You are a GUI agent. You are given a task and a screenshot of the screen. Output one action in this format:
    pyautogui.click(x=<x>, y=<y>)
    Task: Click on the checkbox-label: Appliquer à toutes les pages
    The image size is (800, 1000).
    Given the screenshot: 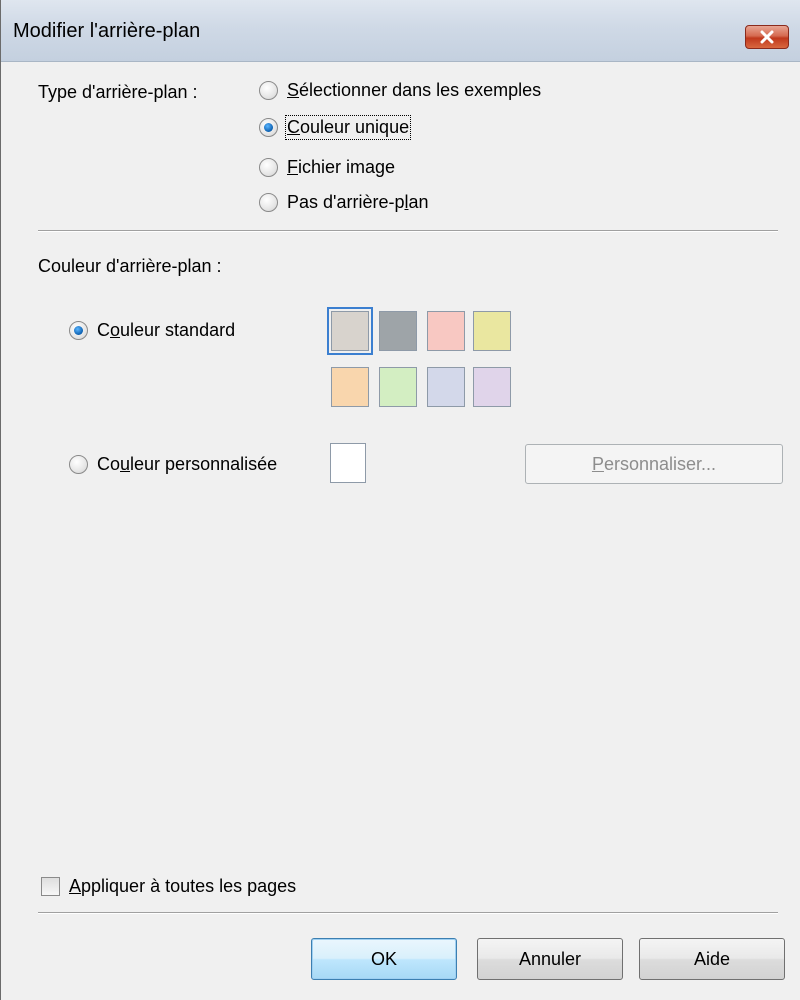 What is the action you would take?
    pyautogui.click(x=183, y=886)
    